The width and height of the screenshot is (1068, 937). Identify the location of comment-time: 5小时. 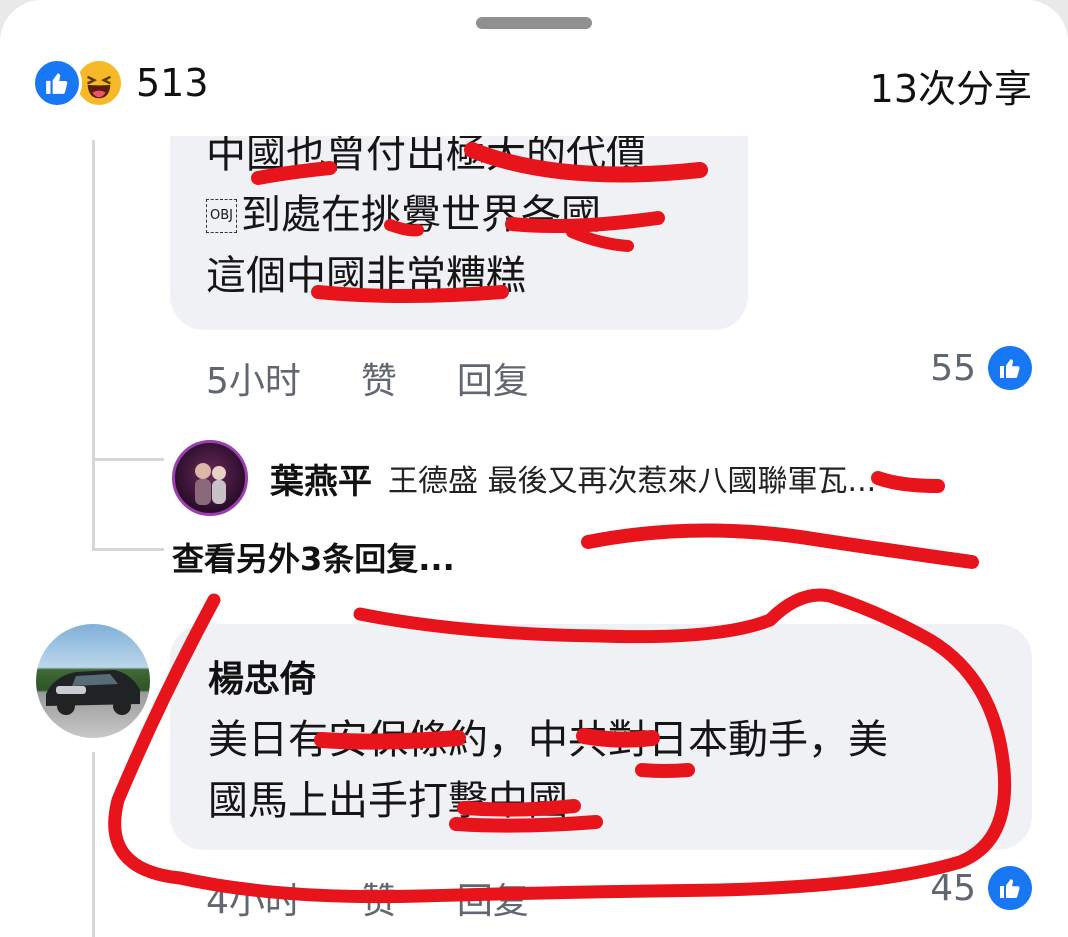
(253, 381).